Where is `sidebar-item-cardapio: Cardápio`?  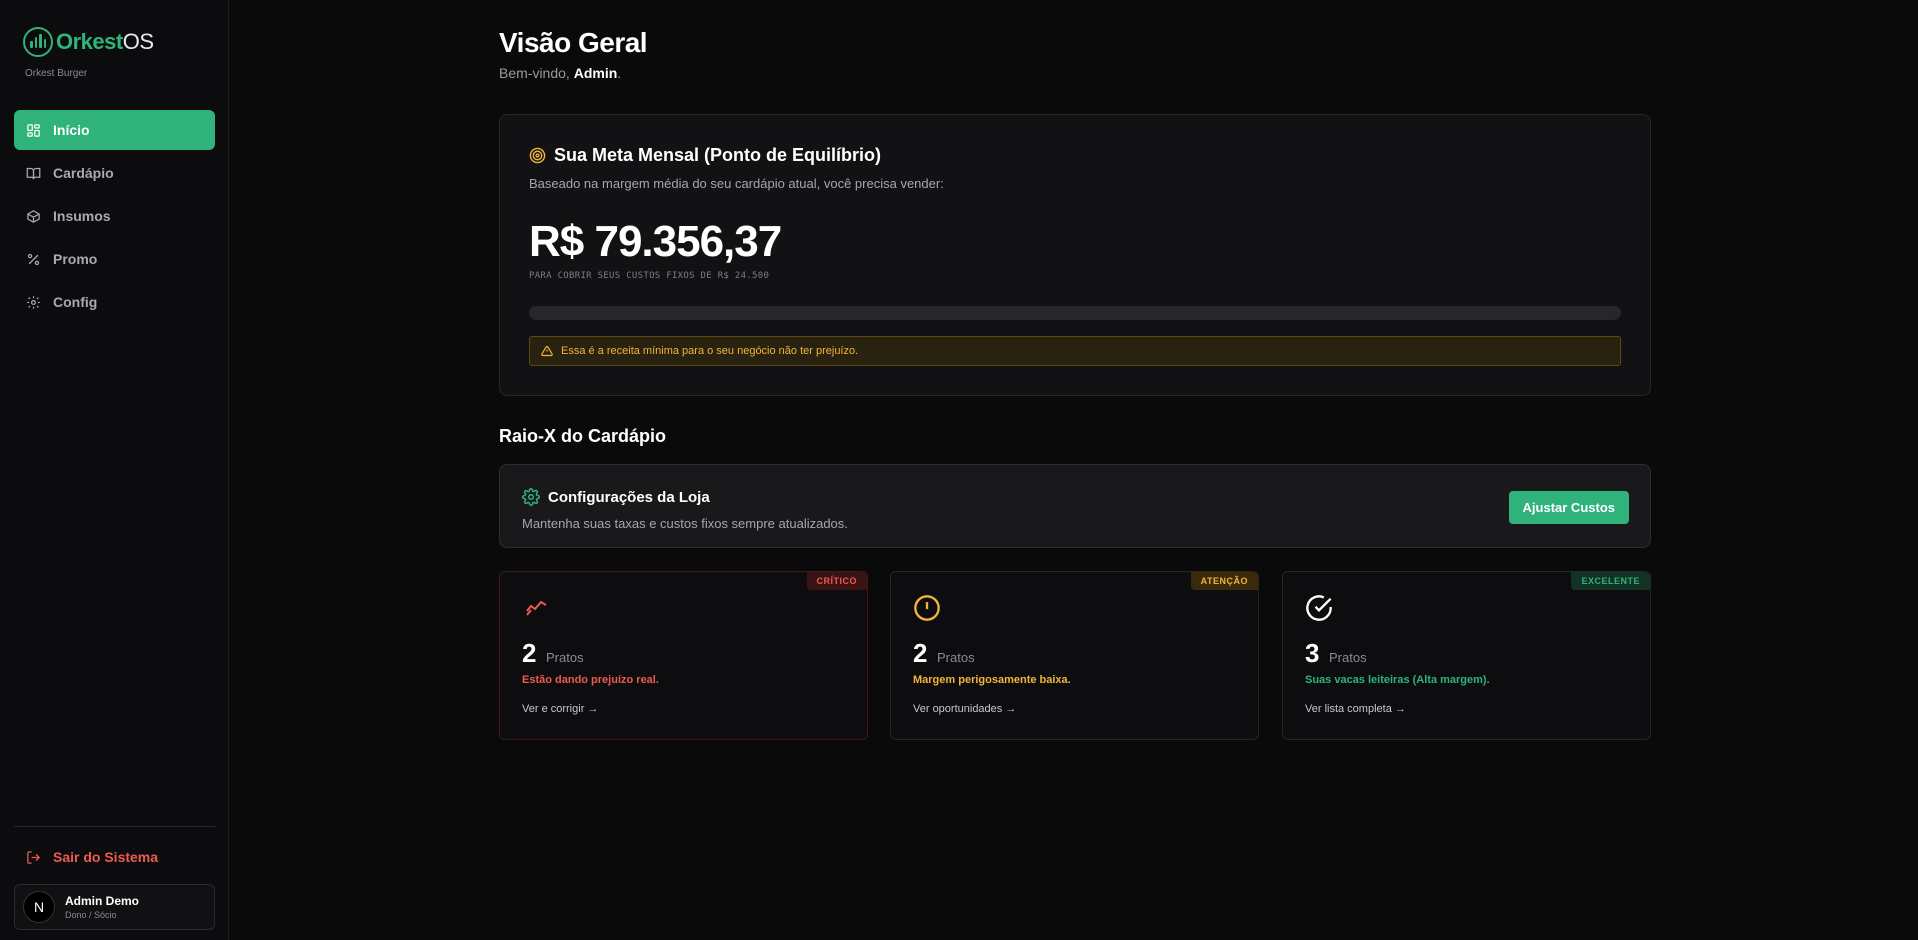 sidebar-item-cardapio: Cardápio is located at coordinates (114, 173).